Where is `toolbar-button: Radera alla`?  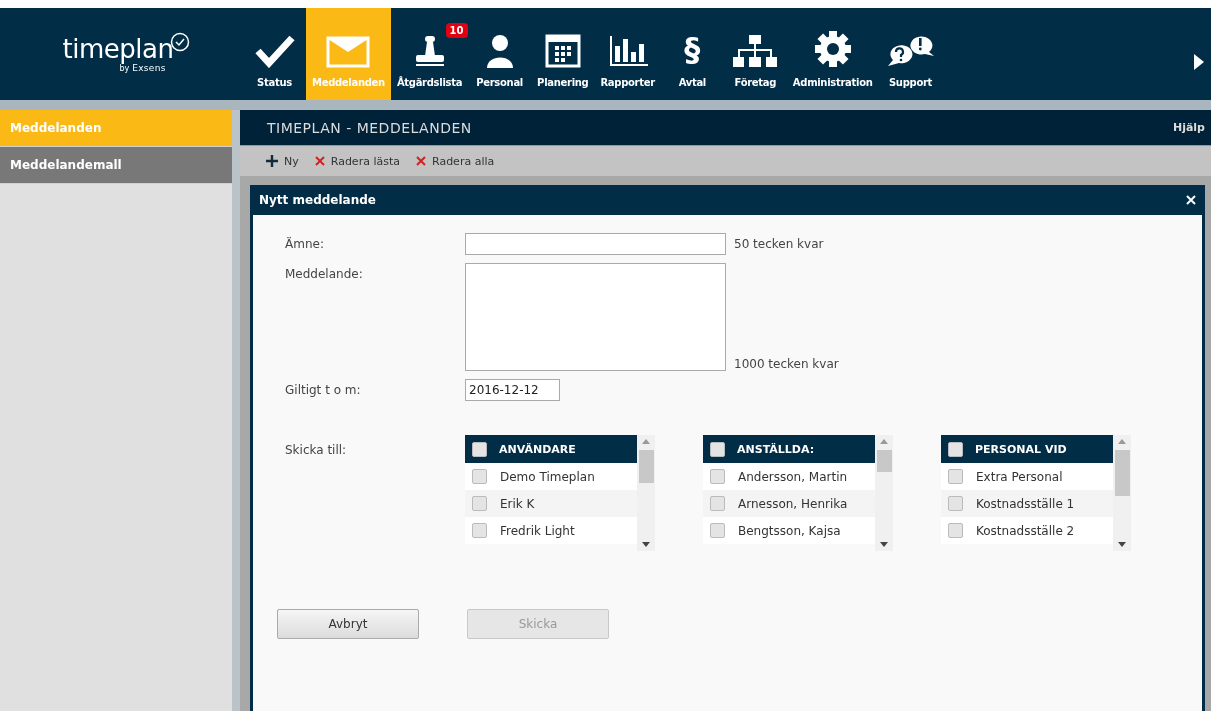 toolbar-button: Radera alla is located at coordinates (455, 161).